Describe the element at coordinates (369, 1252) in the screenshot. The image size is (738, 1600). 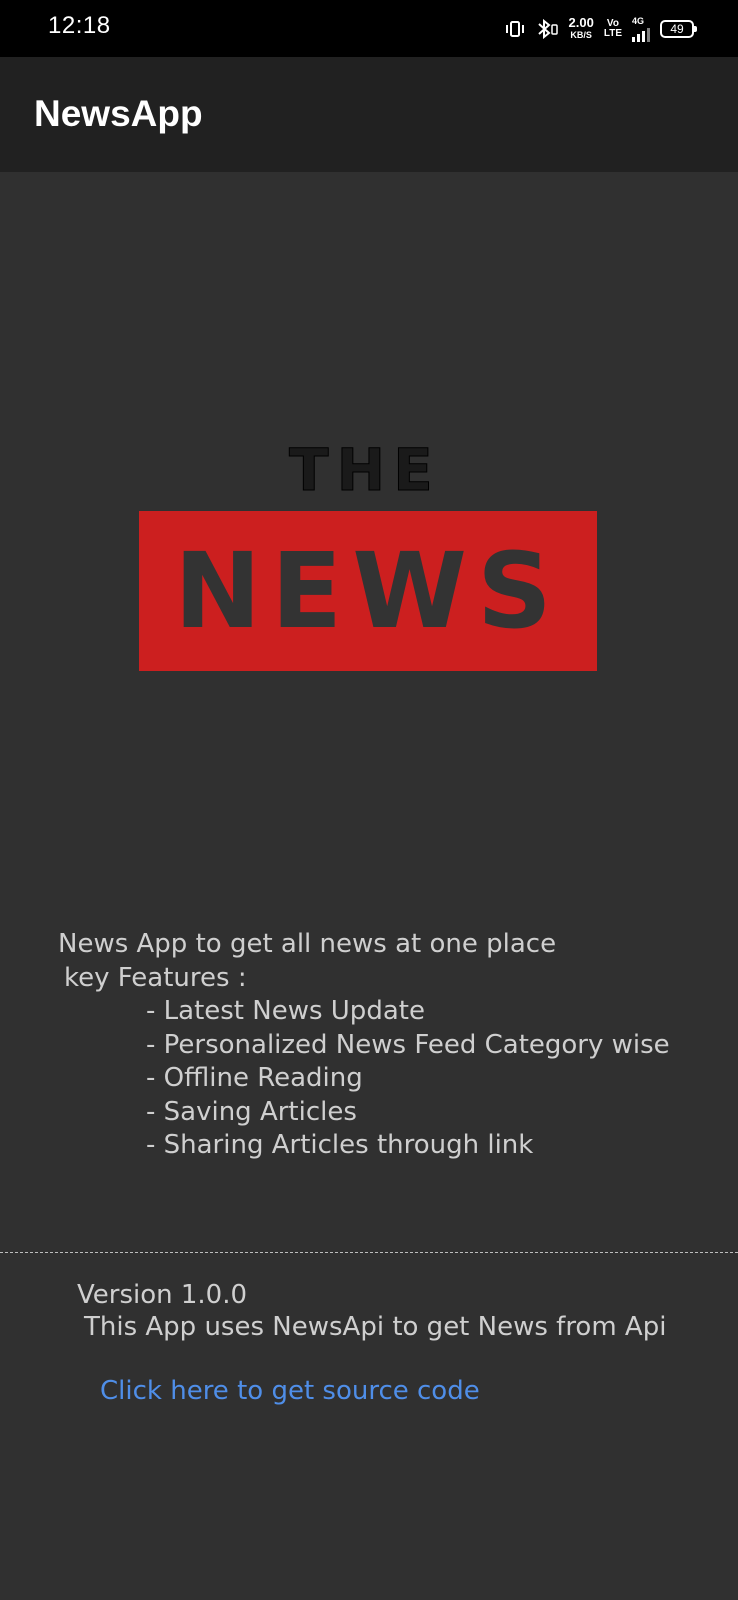
I see `dashed-divider` at that location.